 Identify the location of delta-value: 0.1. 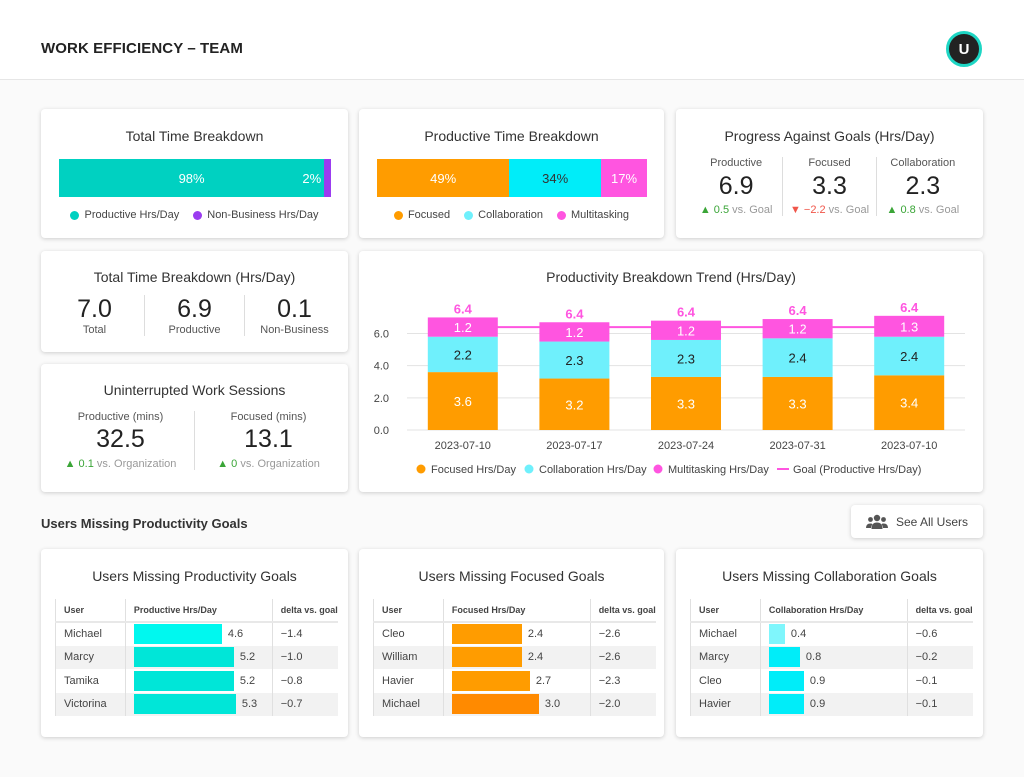
(86, 464).